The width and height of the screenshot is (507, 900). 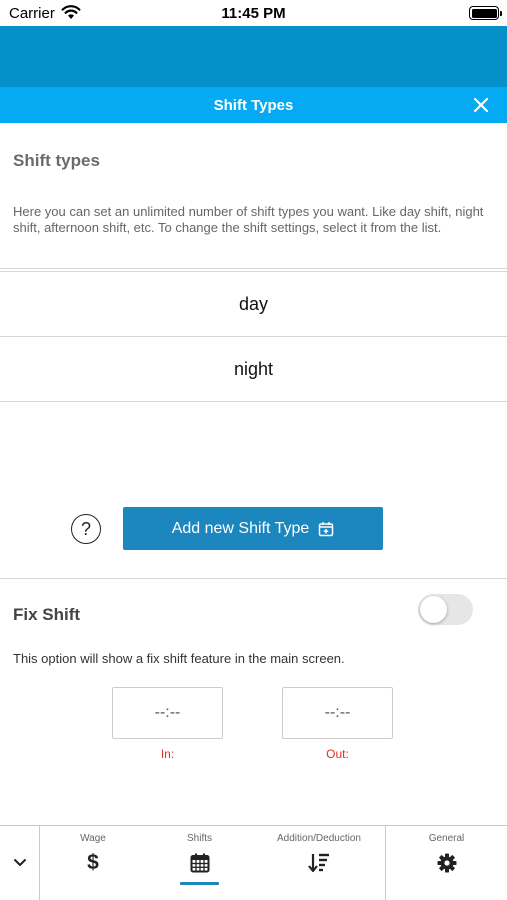 What do you see at coordinates (240, 528) in the screenshot?
I see `add-shift-type-label: Add new Shift Type` at bounding box center [240, 528].